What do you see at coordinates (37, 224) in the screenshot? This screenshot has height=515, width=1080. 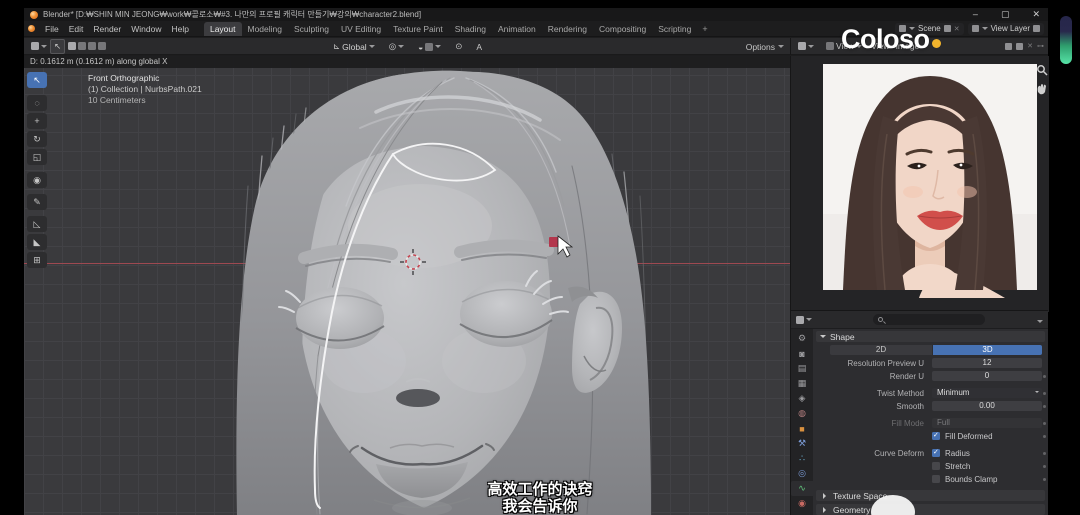 I see `tool-button-measure: ◺` at bounding box center [37, 224].